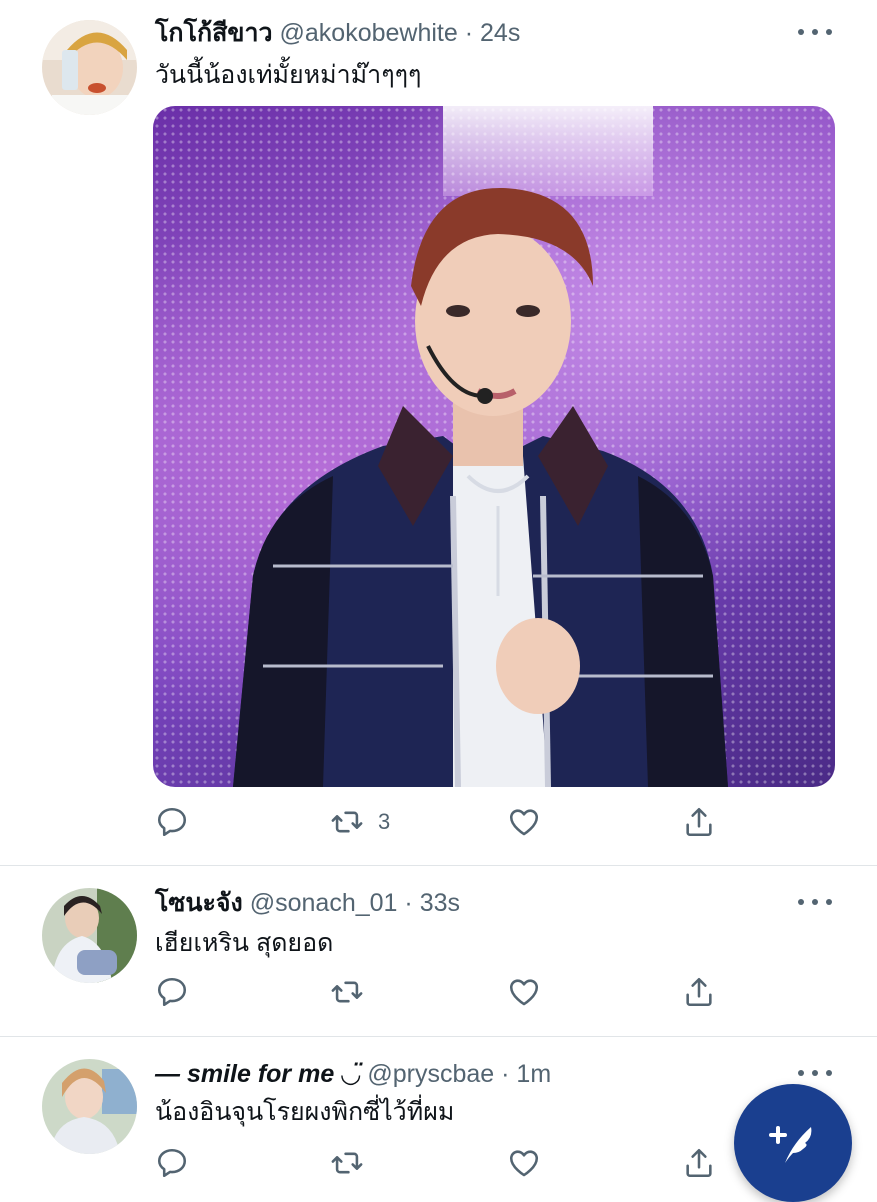 The width and height of the screenshot is (877, 1202). Describe the element at coordinates (257, 1074) in the screenshot. I see `display-name: — smile for me ◡̈` at that location.